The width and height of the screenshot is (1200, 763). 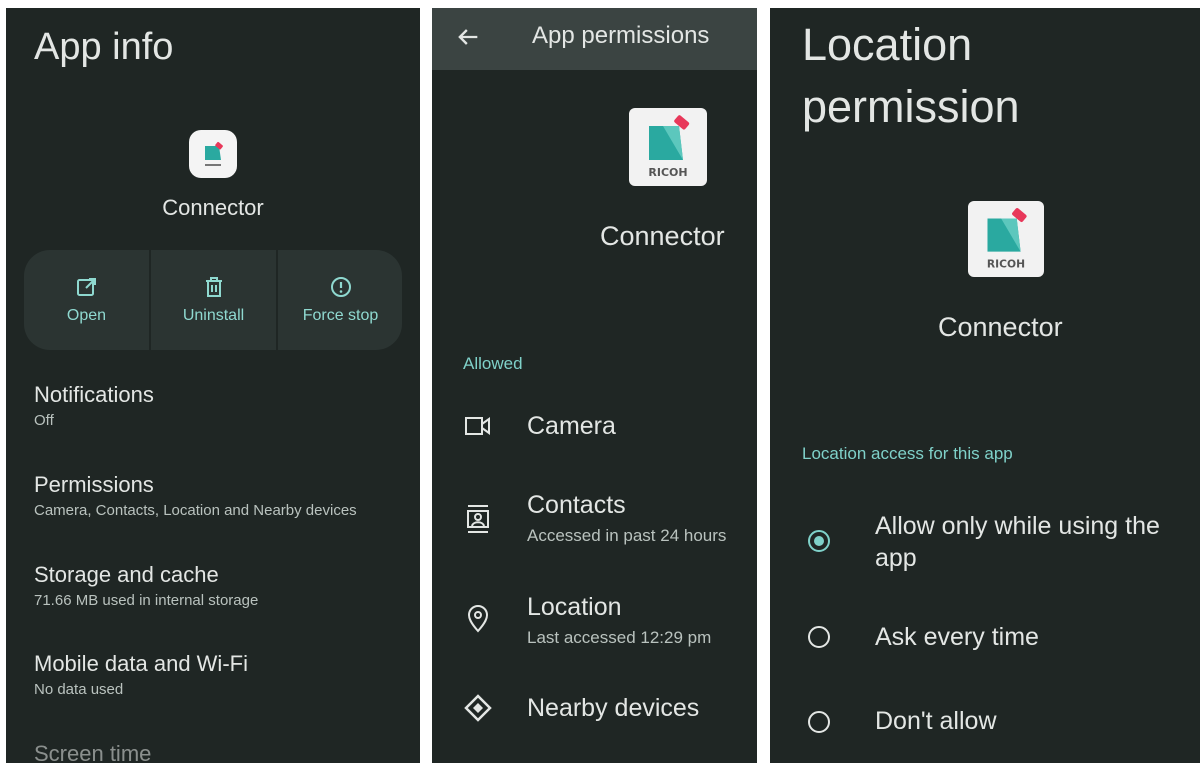 I want to click on setting-notifications: Notifications Off, so click(x=94, y=405).